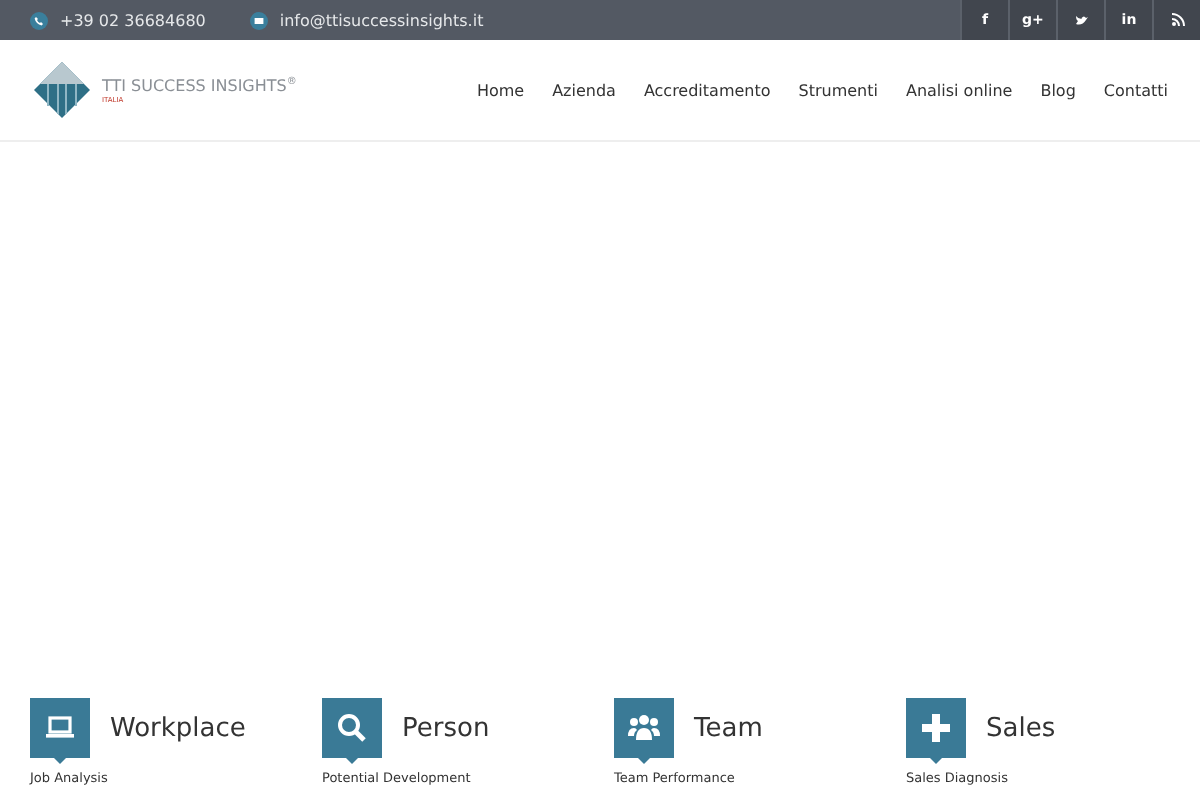 This screenshot has height=800, width=1200. What do you see at coordinates (446, 728) in the screenshot?
I see `feature-title: Person` at bounding box center [446, 728].